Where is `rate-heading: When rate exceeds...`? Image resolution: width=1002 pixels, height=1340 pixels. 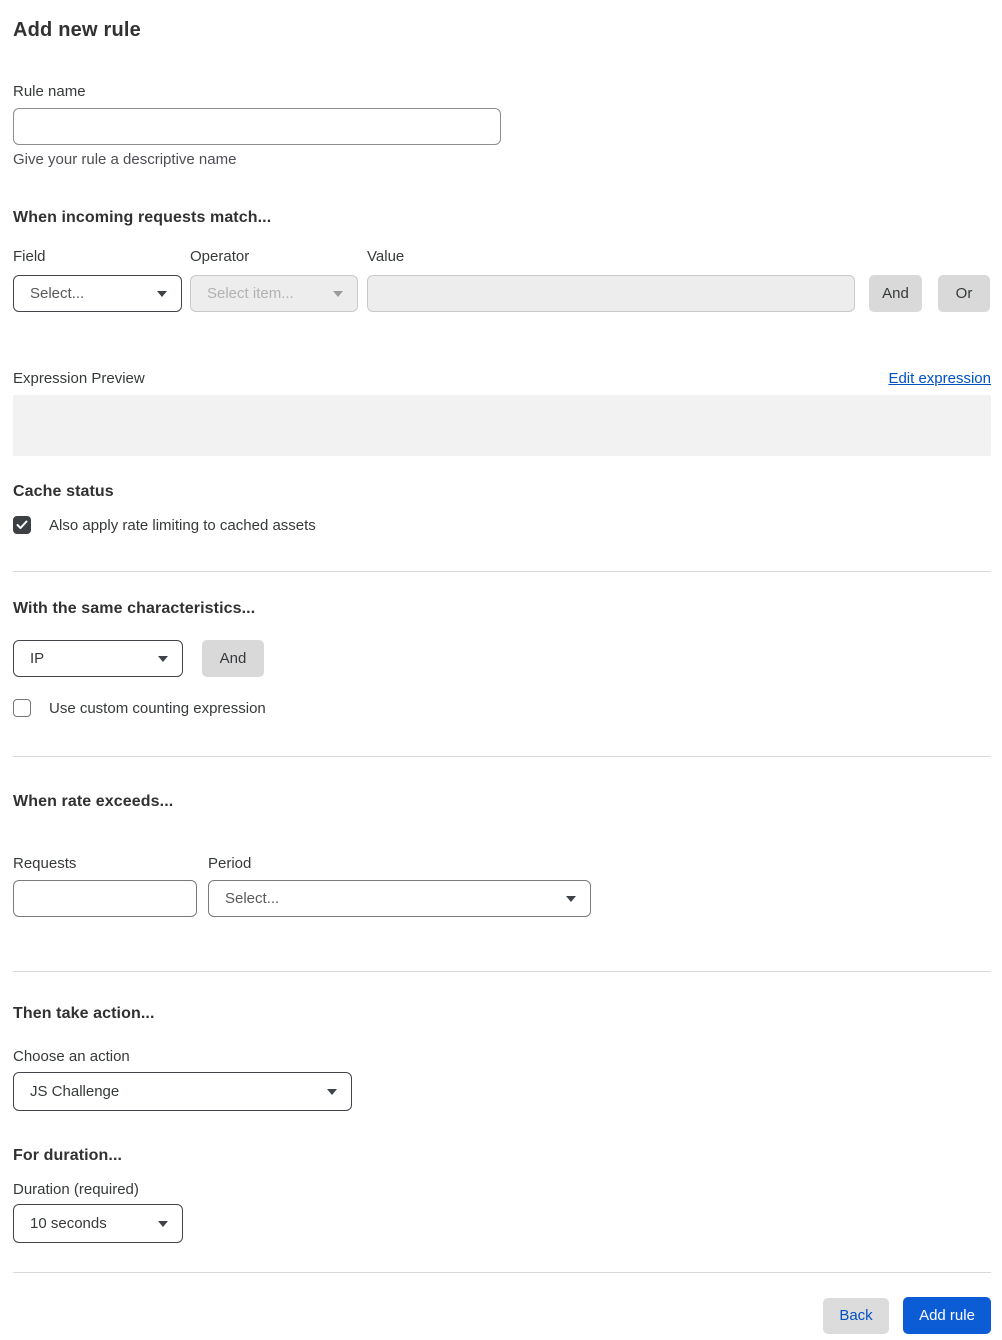
rate-heading: When rate exceeds... is located at coordinates (93, 801).